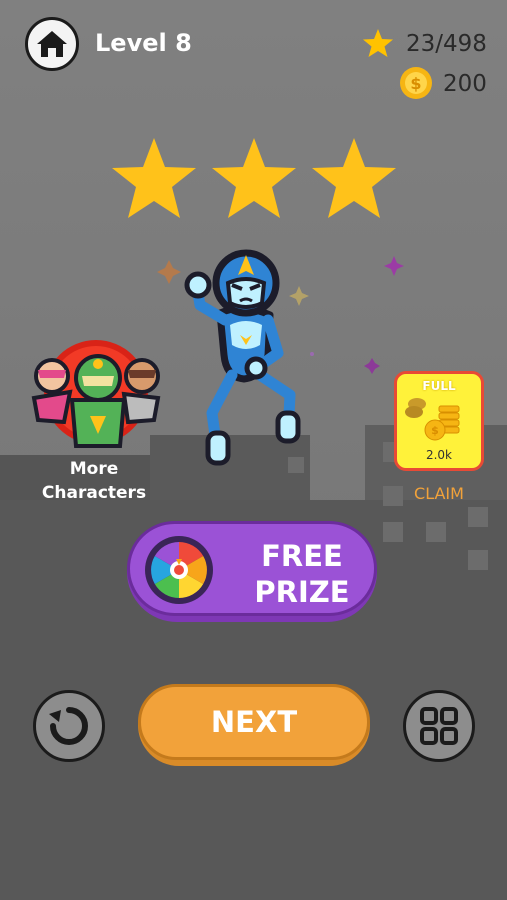 This screenshot has height=900, width=507. What do you see at coordinates (94, 493) in the screenshot?
I see `more-characters-label-line2: Characters` at bounding box center [94, 493].